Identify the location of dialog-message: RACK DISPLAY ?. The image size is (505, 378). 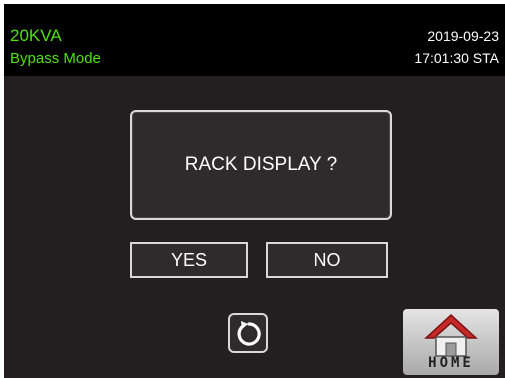
(261, 164).